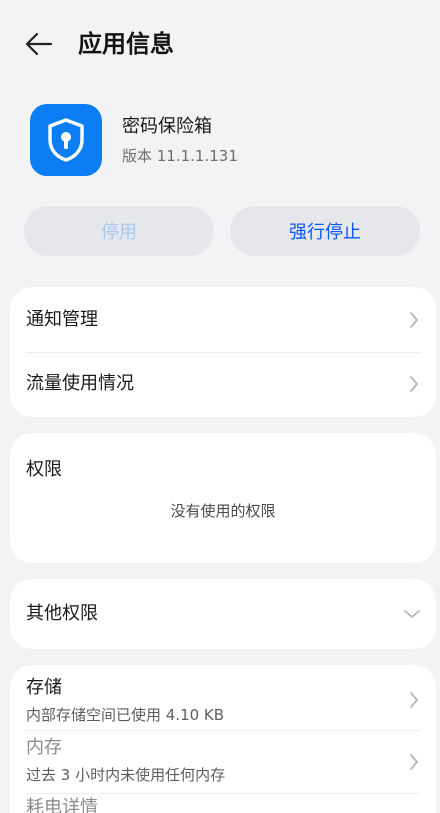  What do you see at coordinates (412, 614) in the screenshot?
I see `chevron-down-icon` at bounding box center [412, 614].